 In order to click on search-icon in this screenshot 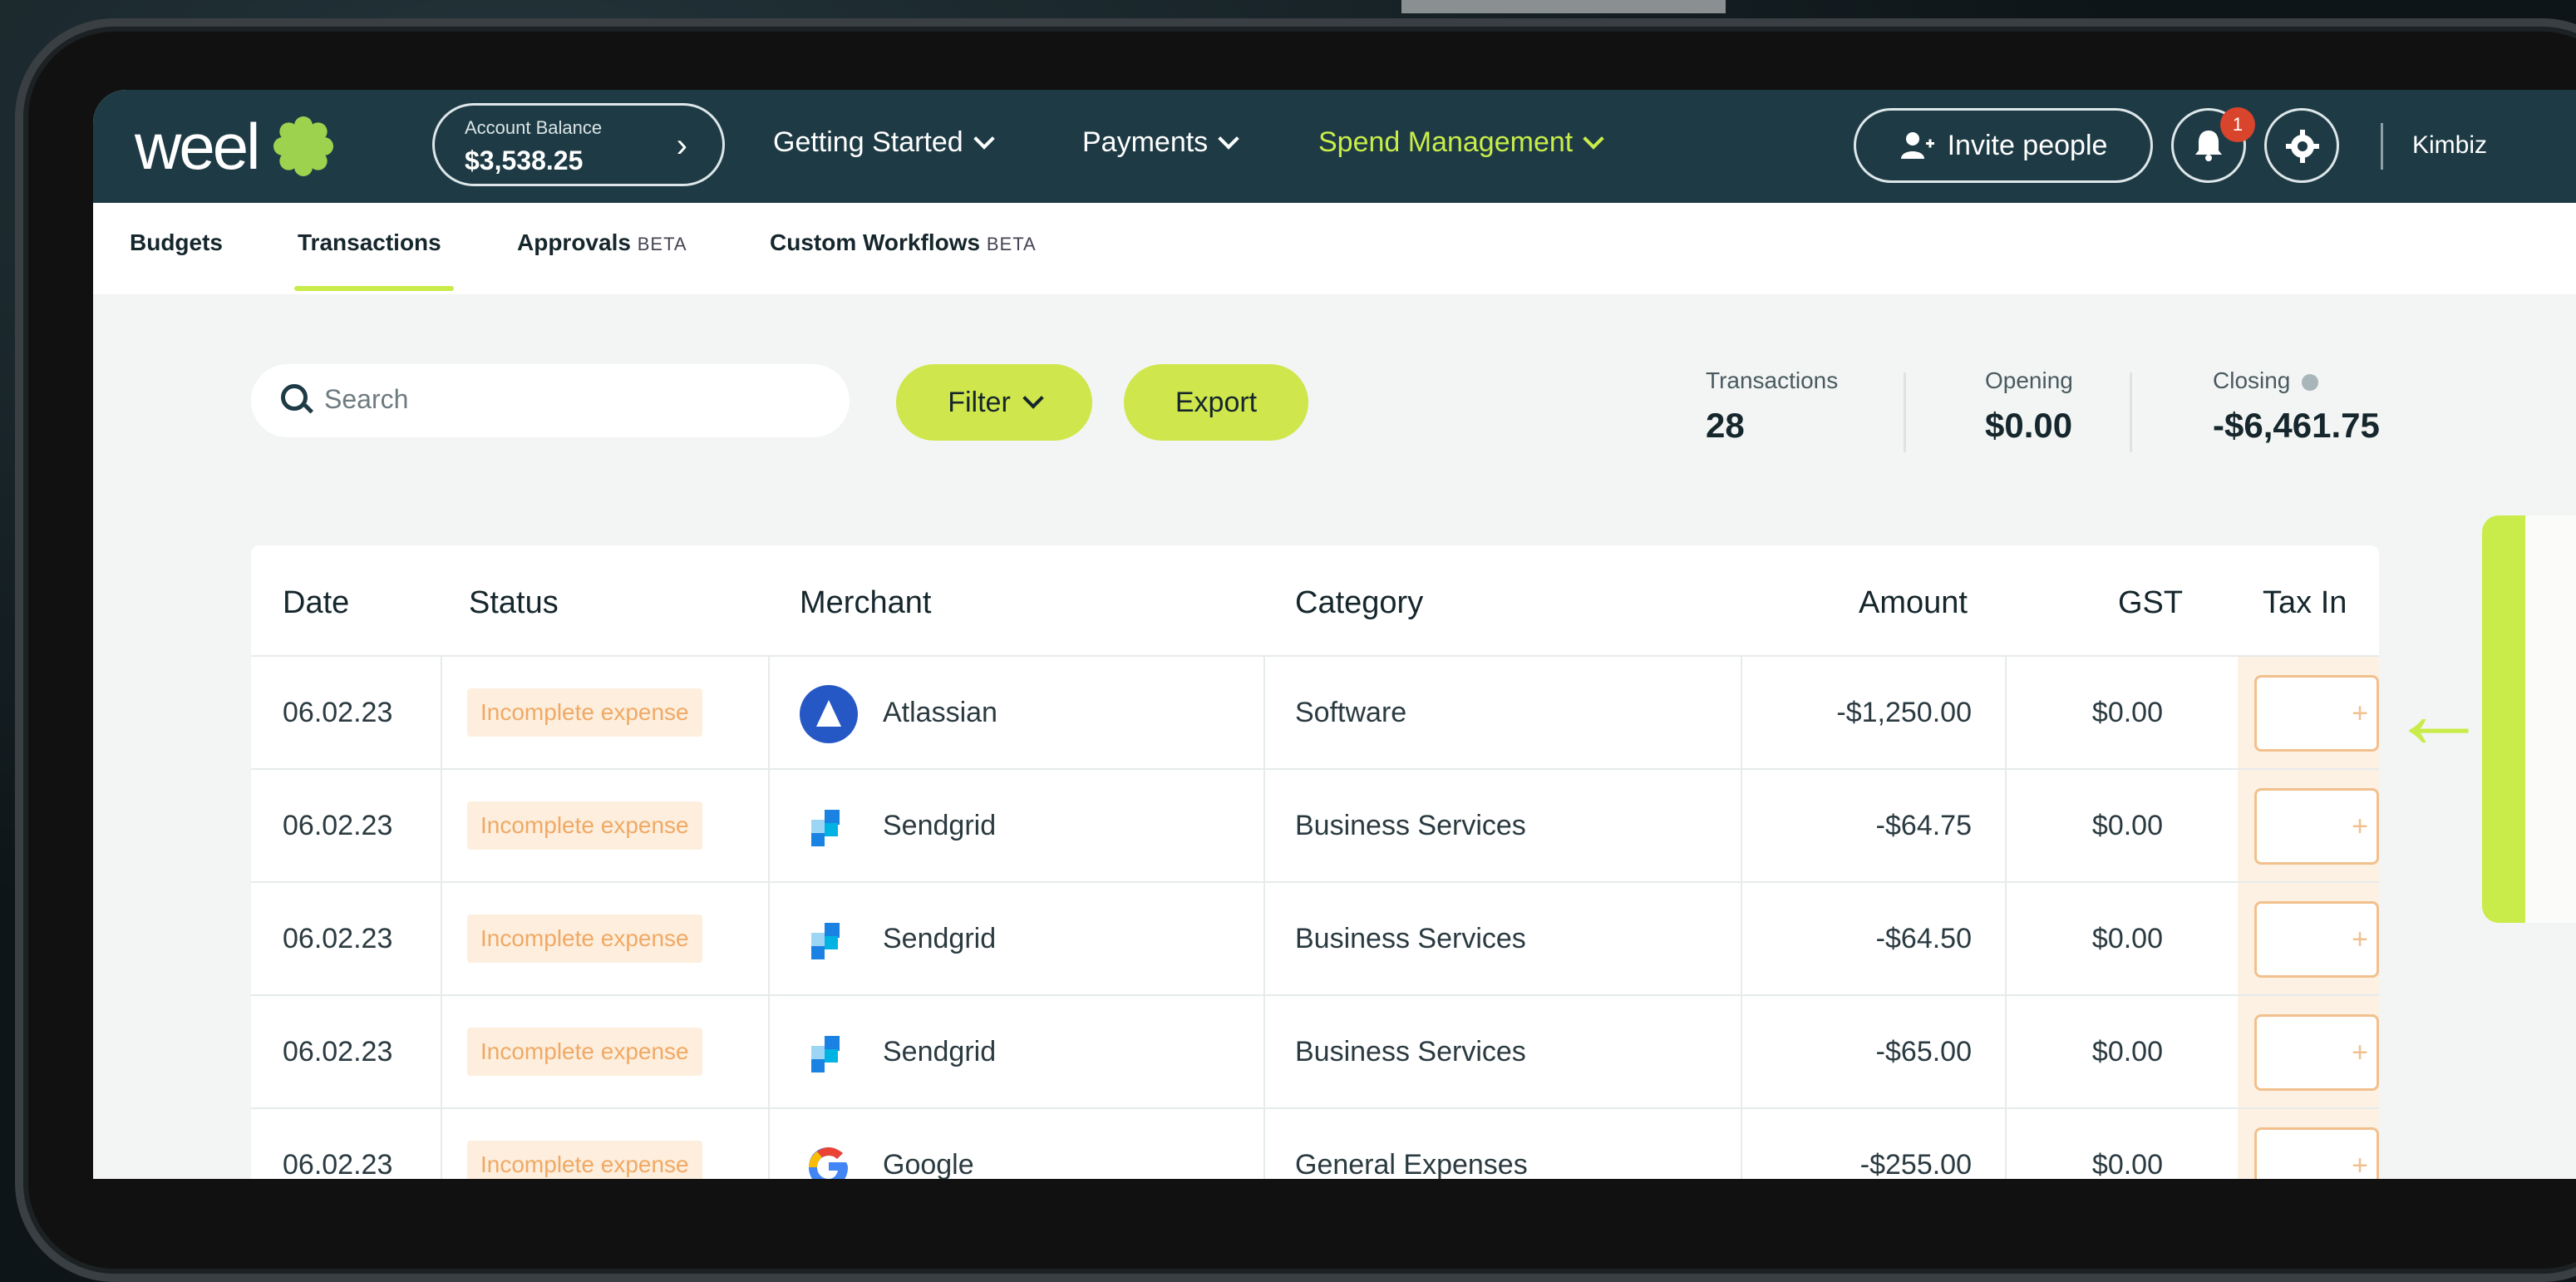, I will do `click(294, 397)`.